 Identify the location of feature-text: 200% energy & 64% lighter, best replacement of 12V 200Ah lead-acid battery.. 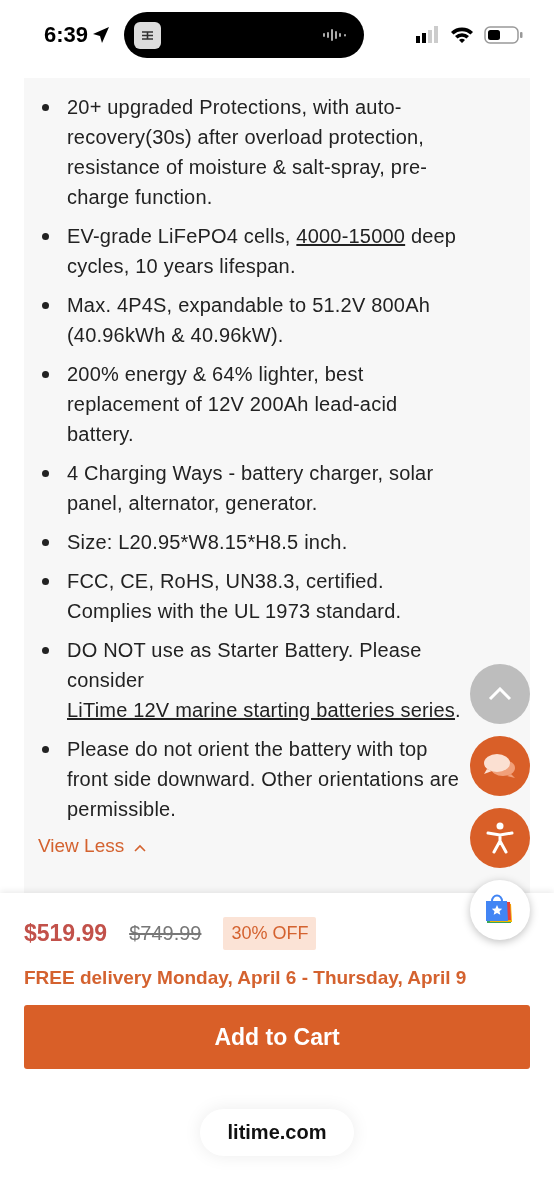
(233, 404).